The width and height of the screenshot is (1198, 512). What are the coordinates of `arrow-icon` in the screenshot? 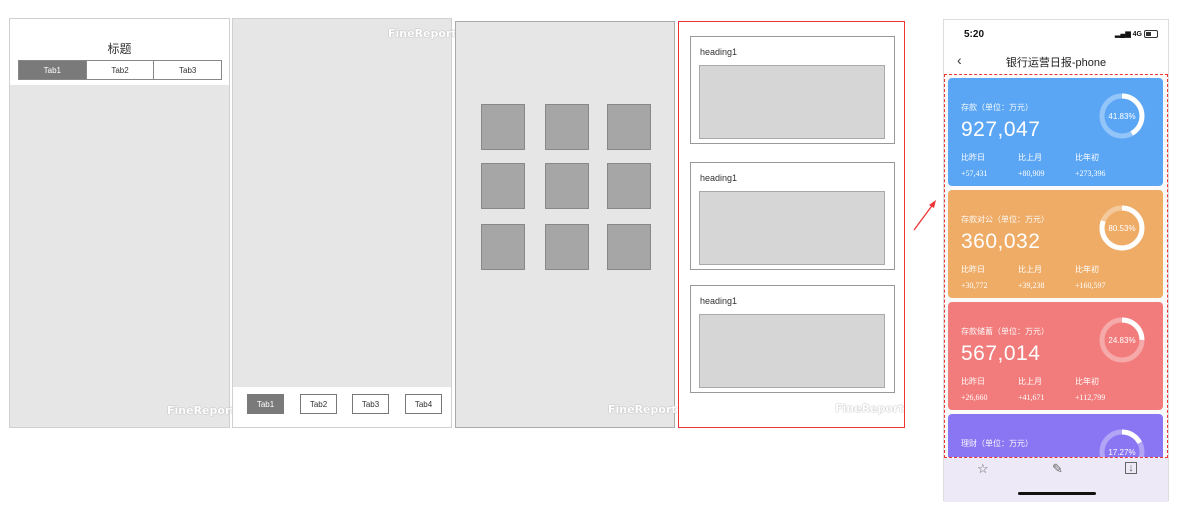 It's located at (924, 215).